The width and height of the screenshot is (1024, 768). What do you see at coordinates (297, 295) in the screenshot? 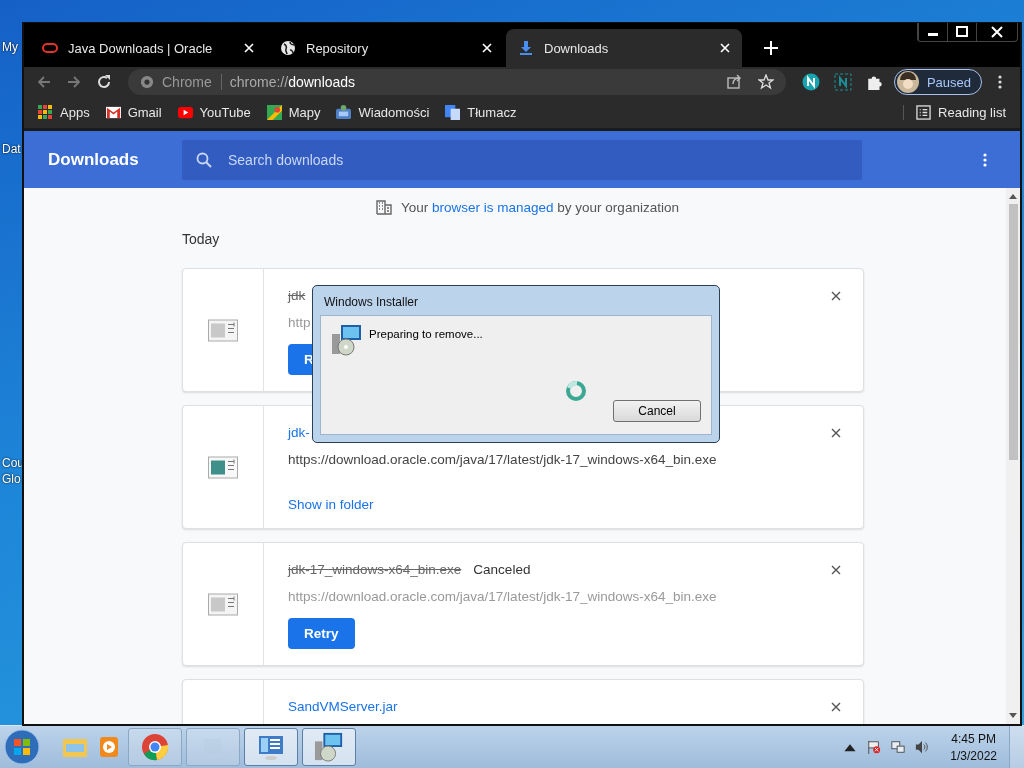
I see `file-name: jdk` at bounding box center [297, 295].